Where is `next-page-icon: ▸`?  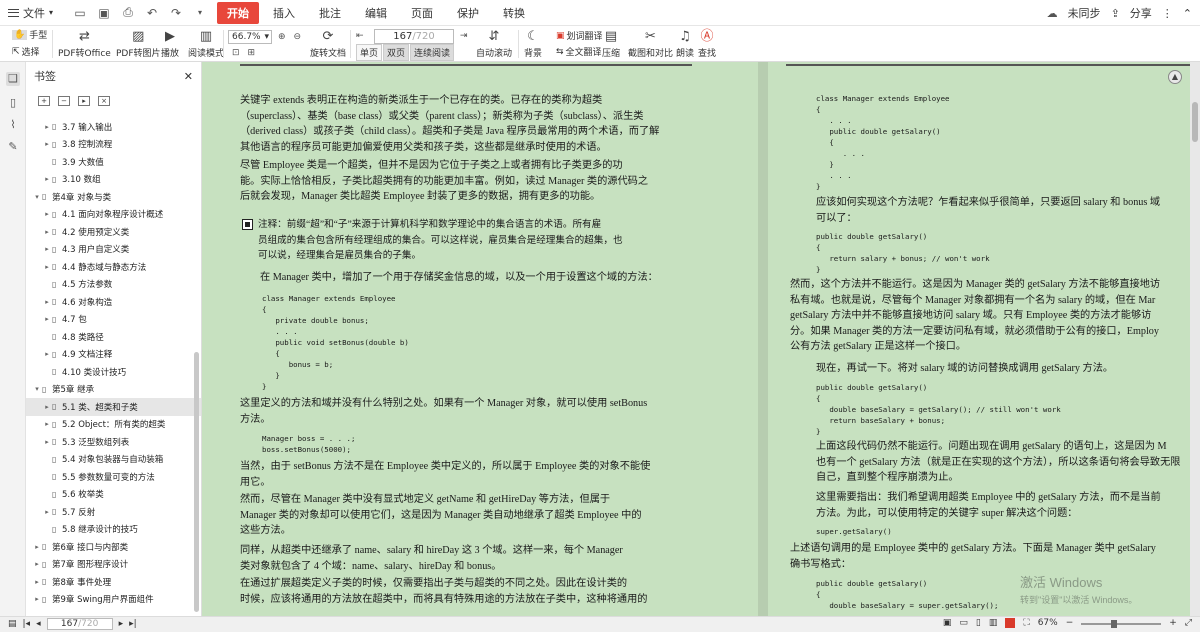 next-page-icon: ▸ is located at coordinates (121, 624).